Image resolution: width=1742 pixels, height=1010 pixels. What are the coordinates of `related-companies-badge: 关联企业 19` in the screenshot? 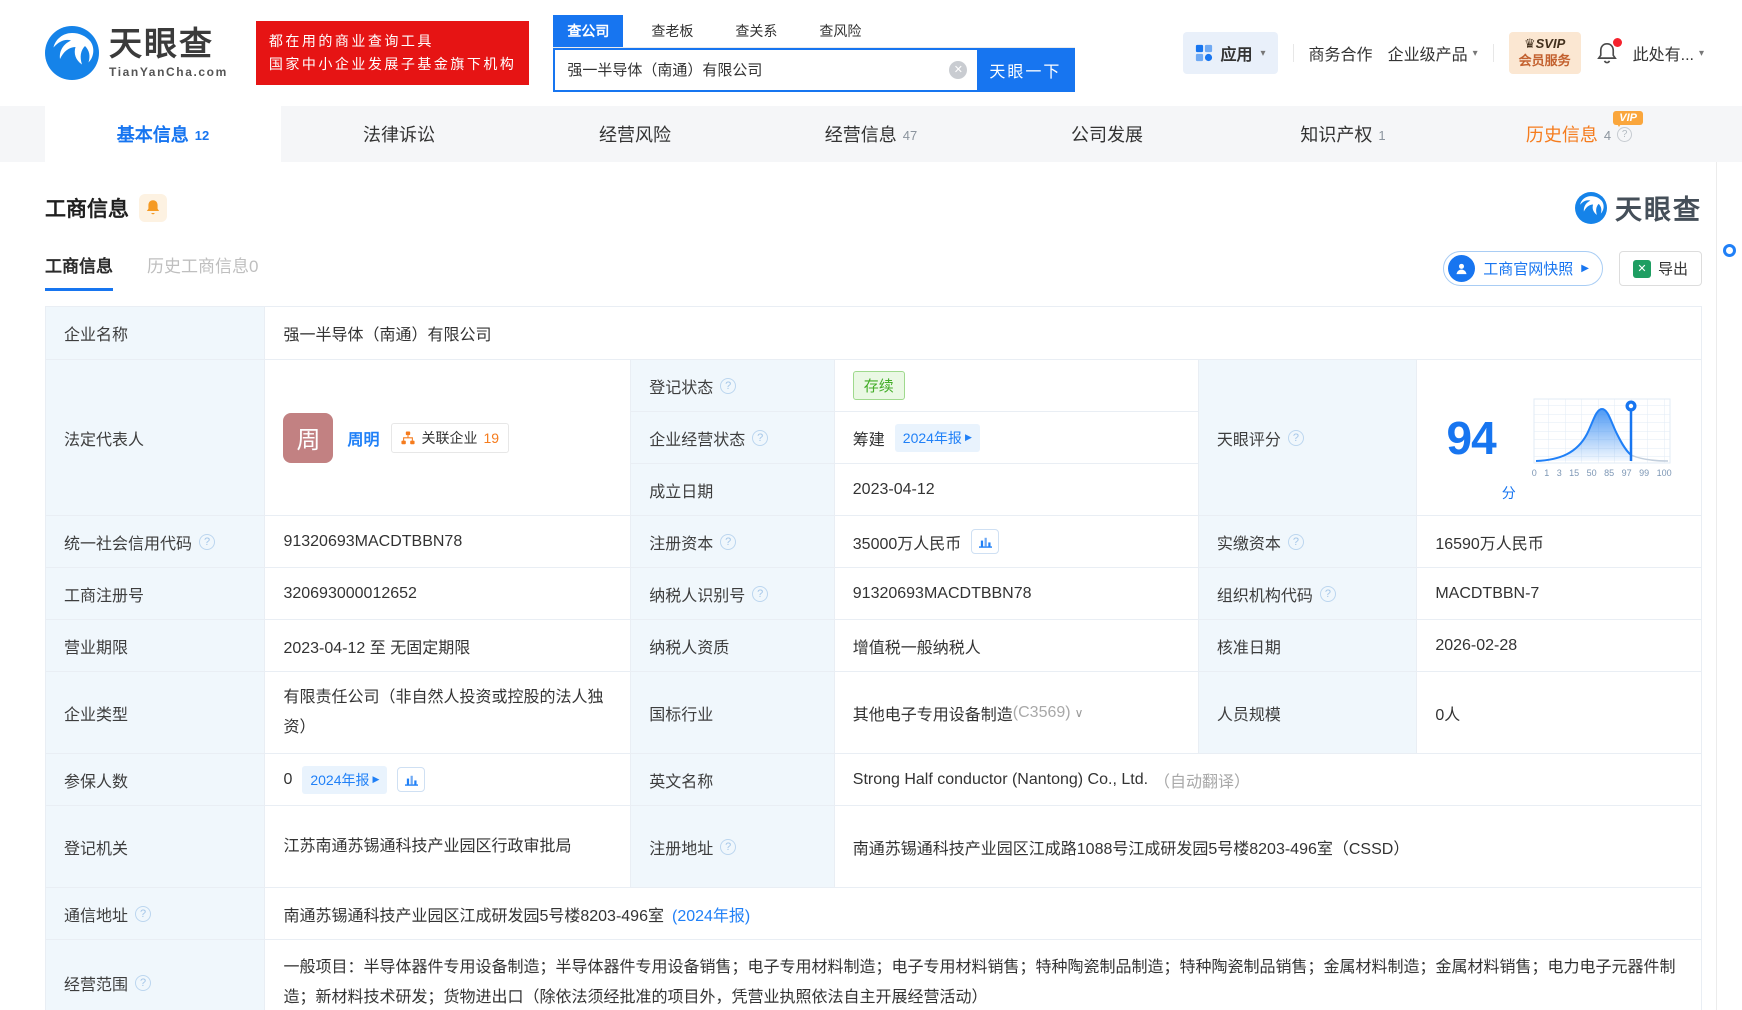 It's located at (450, 437).